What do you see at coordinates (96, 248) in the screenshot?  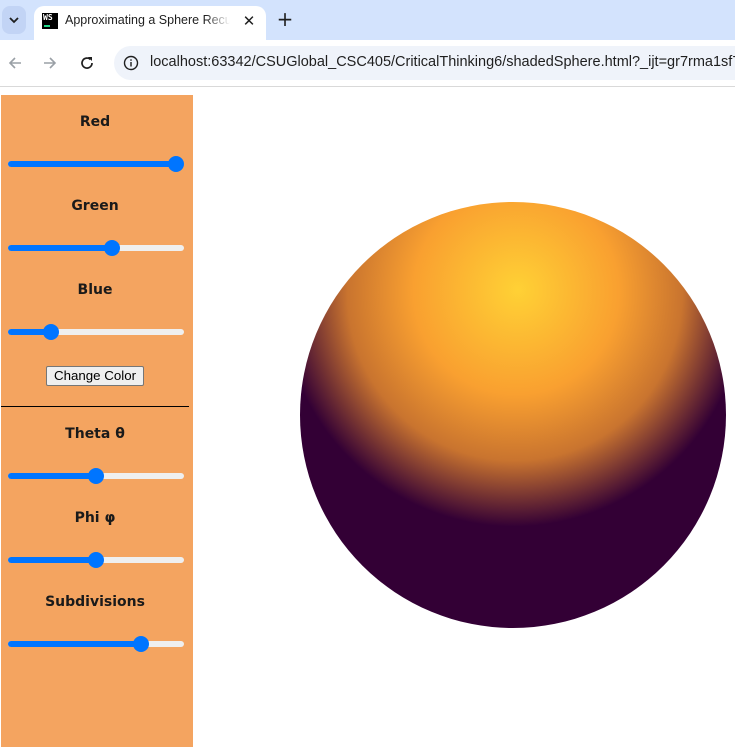 I see `green-slider` at bounding box center [96, 248].